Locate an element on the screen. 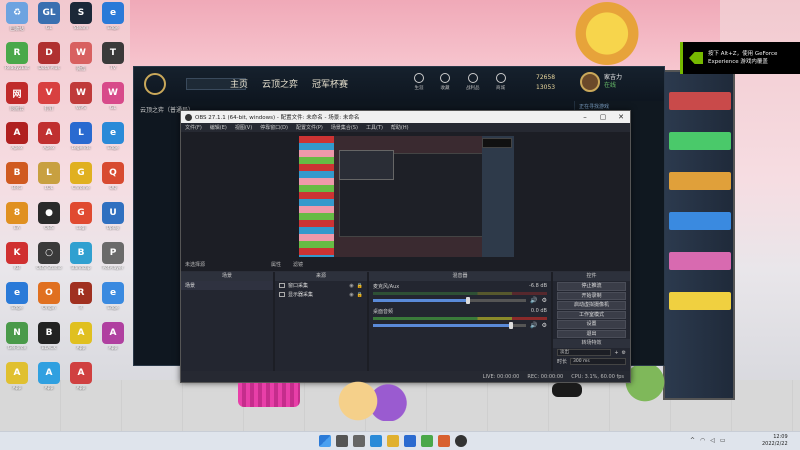  properties-button: 属性 is located at coordinates (276, 264).